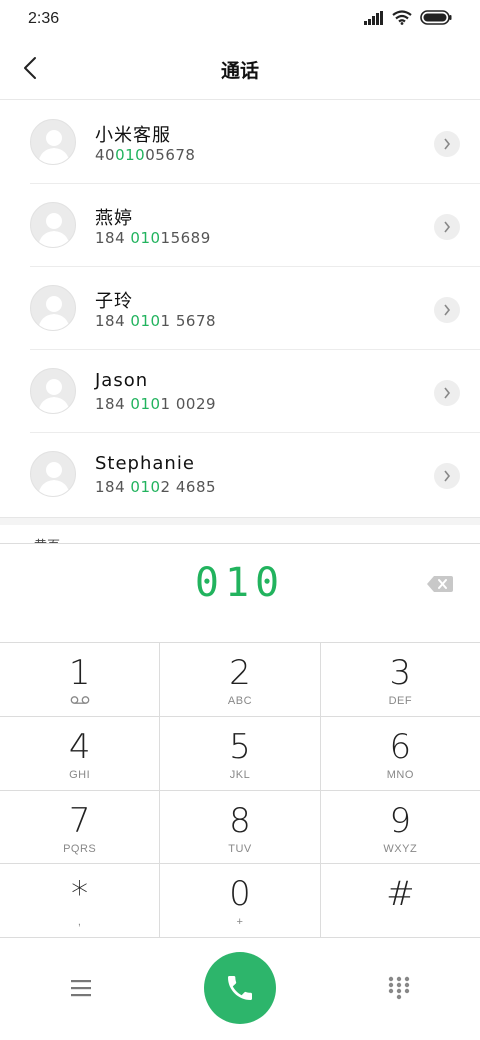 This screenshot has height=1040, width=480. I want to click on key-digit: 6, so click(400, 746).